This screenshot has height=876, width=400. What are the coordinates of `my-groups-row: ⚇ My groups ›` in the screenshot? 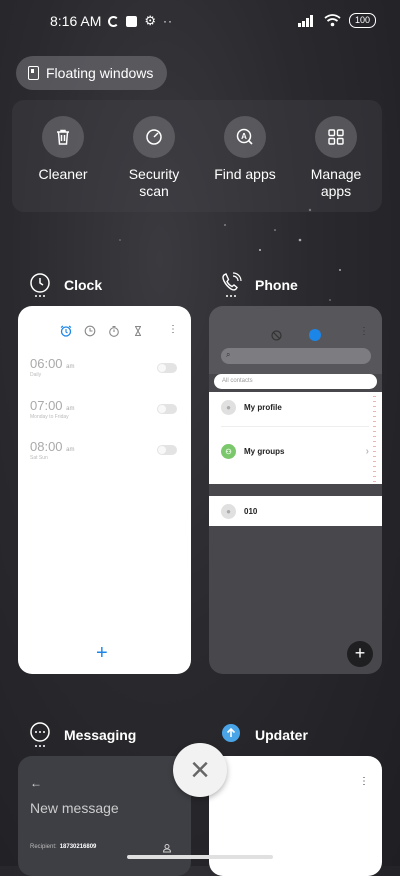 It's located at (289, 451).